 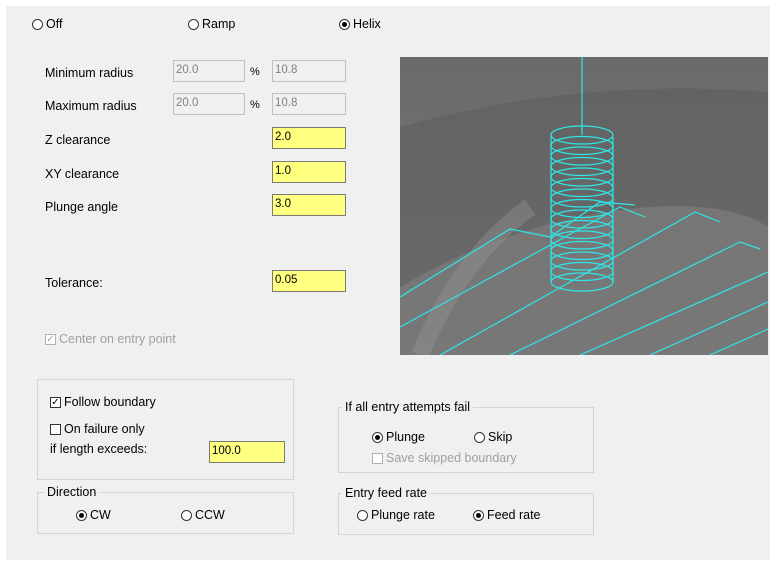 What do you see at coordinates (104, 429) in the screenshot?
I see `failure-only-label: On failure only` at bounding box center [104, 429].